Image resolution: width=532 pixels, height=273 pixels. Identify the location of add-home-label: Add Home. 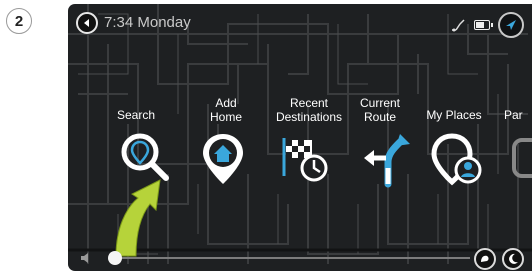
(225, 110).